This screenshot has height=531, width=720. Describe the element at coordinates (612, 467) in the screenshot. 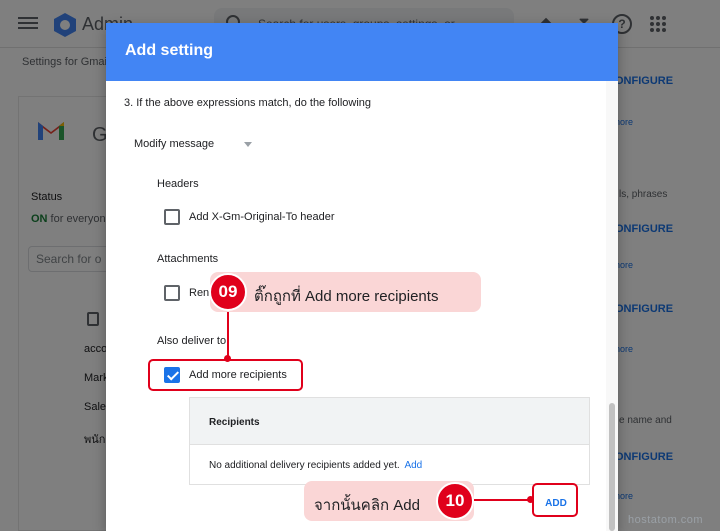

I see `dialog-scrollbar-thumb` at that location.